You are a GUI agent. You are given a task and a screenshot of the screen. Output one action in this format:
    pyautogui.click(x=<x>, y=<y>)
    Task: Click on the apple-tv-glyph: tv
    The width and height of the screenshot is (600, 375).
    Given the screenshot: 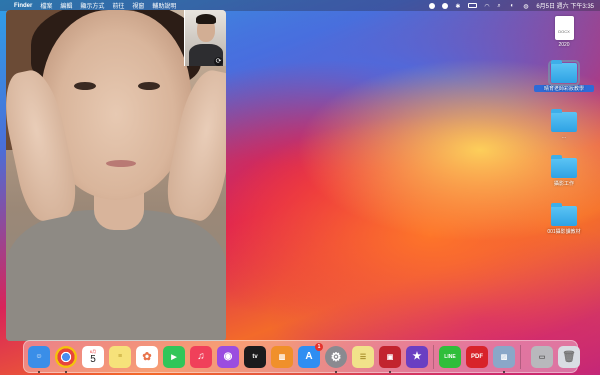 What is the action you would take?
    pyautogui.click(x=255, y=356)
    